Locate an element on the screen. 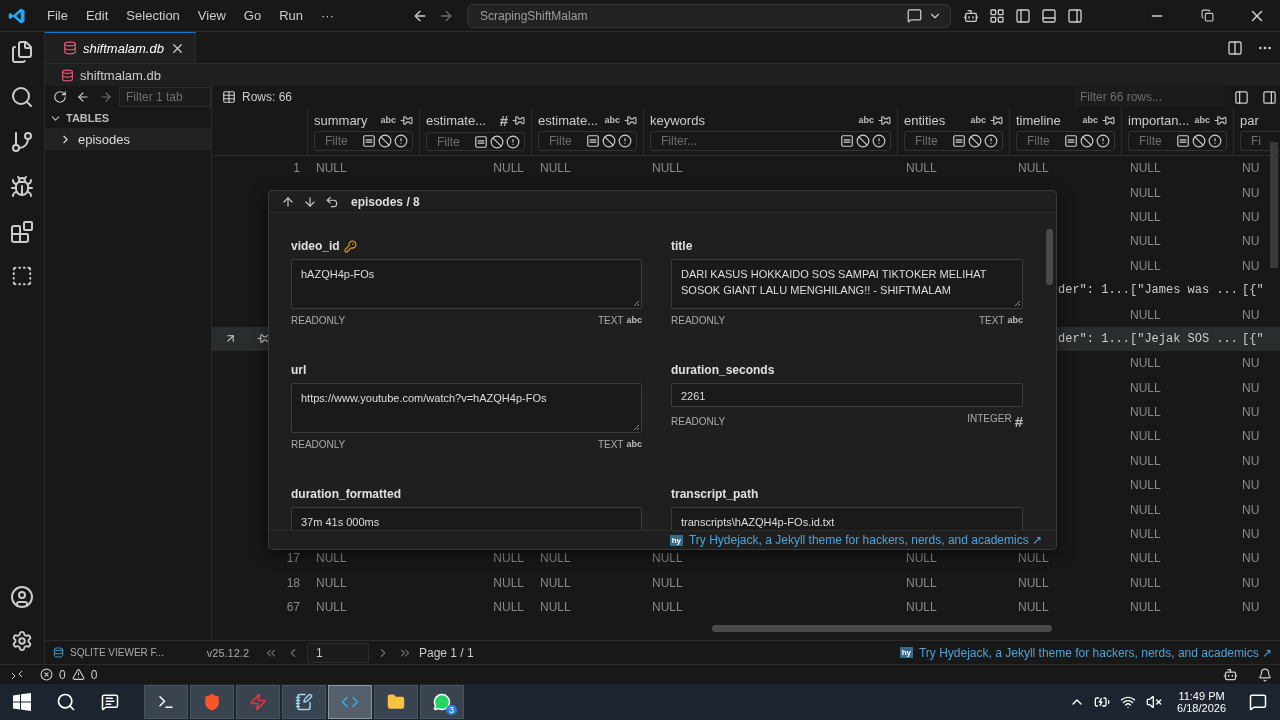 The image size is (1280, 720). command-center-field: ScrapingShiftMalam is located at coordinates (709, 15).